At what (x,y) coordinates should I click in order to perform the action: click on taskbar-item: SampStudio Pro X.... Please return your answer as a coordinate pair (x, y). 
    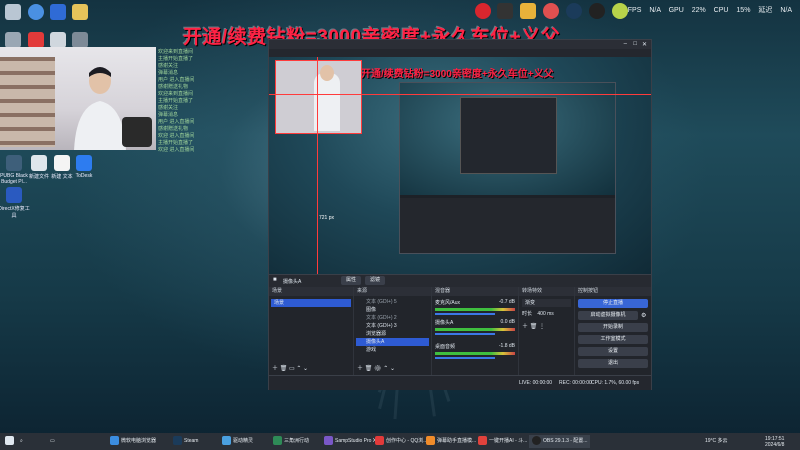
    Looking at the image, I should click on (352, 441).